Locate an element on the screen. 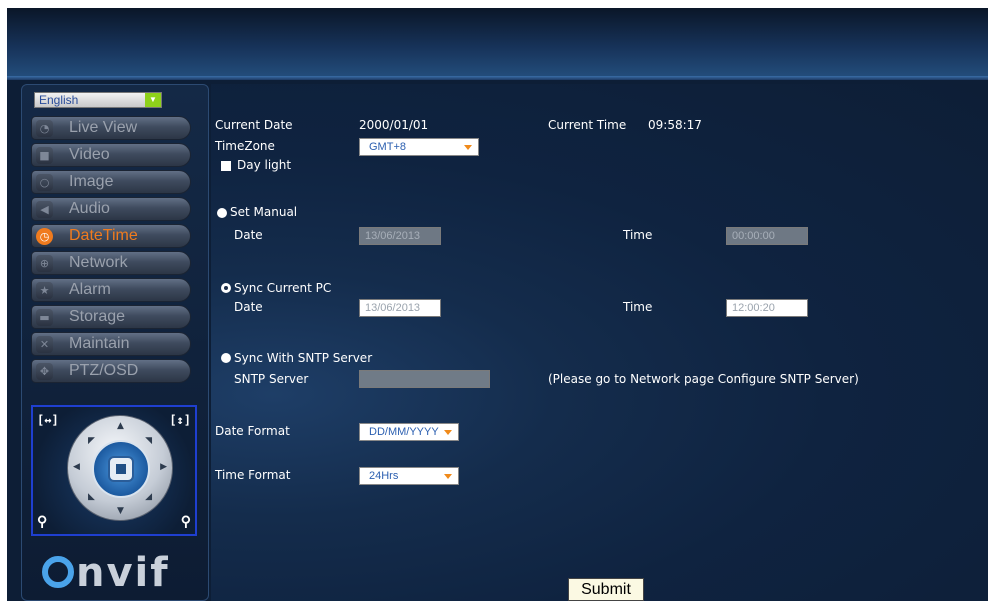  ptz-up-right-icon: ◥ is located at coordinates (148, 441).